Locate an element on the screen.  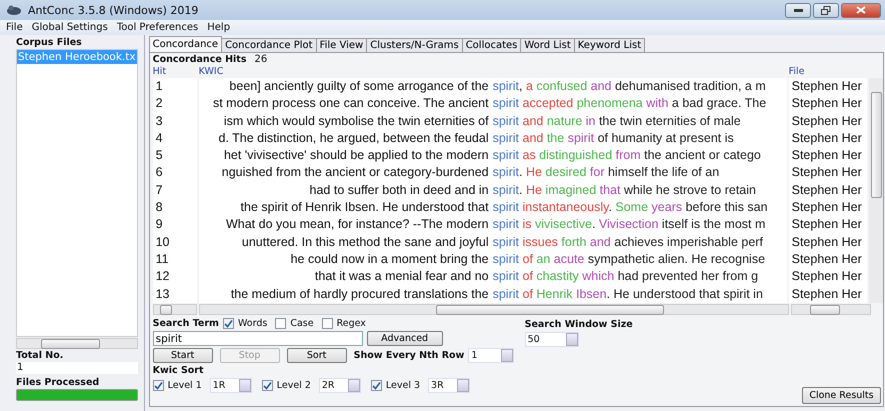
left-context: st modern process one can conceive. The ancient is located at coordinates (350, 103).